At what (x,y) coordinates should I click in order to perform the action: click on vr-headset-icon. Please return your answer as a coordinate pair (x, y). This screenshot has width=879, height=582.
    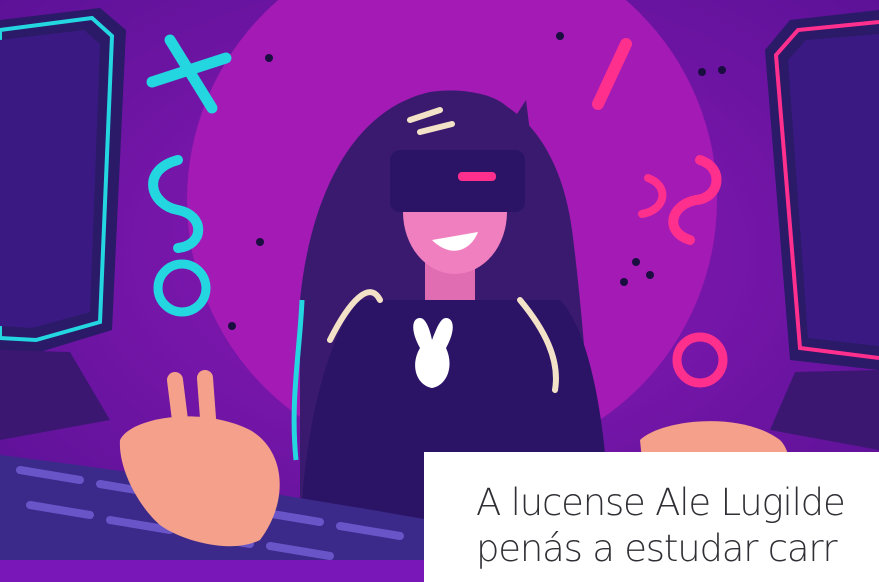
    Looking at the image, I should click on (457, 181).